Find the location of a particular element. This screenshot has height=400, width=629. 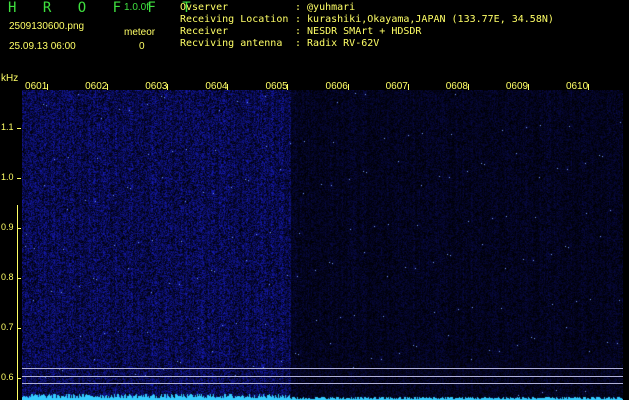

info-value: : NESDR SMArt + HDSDR is located at coordinates (358, 31).